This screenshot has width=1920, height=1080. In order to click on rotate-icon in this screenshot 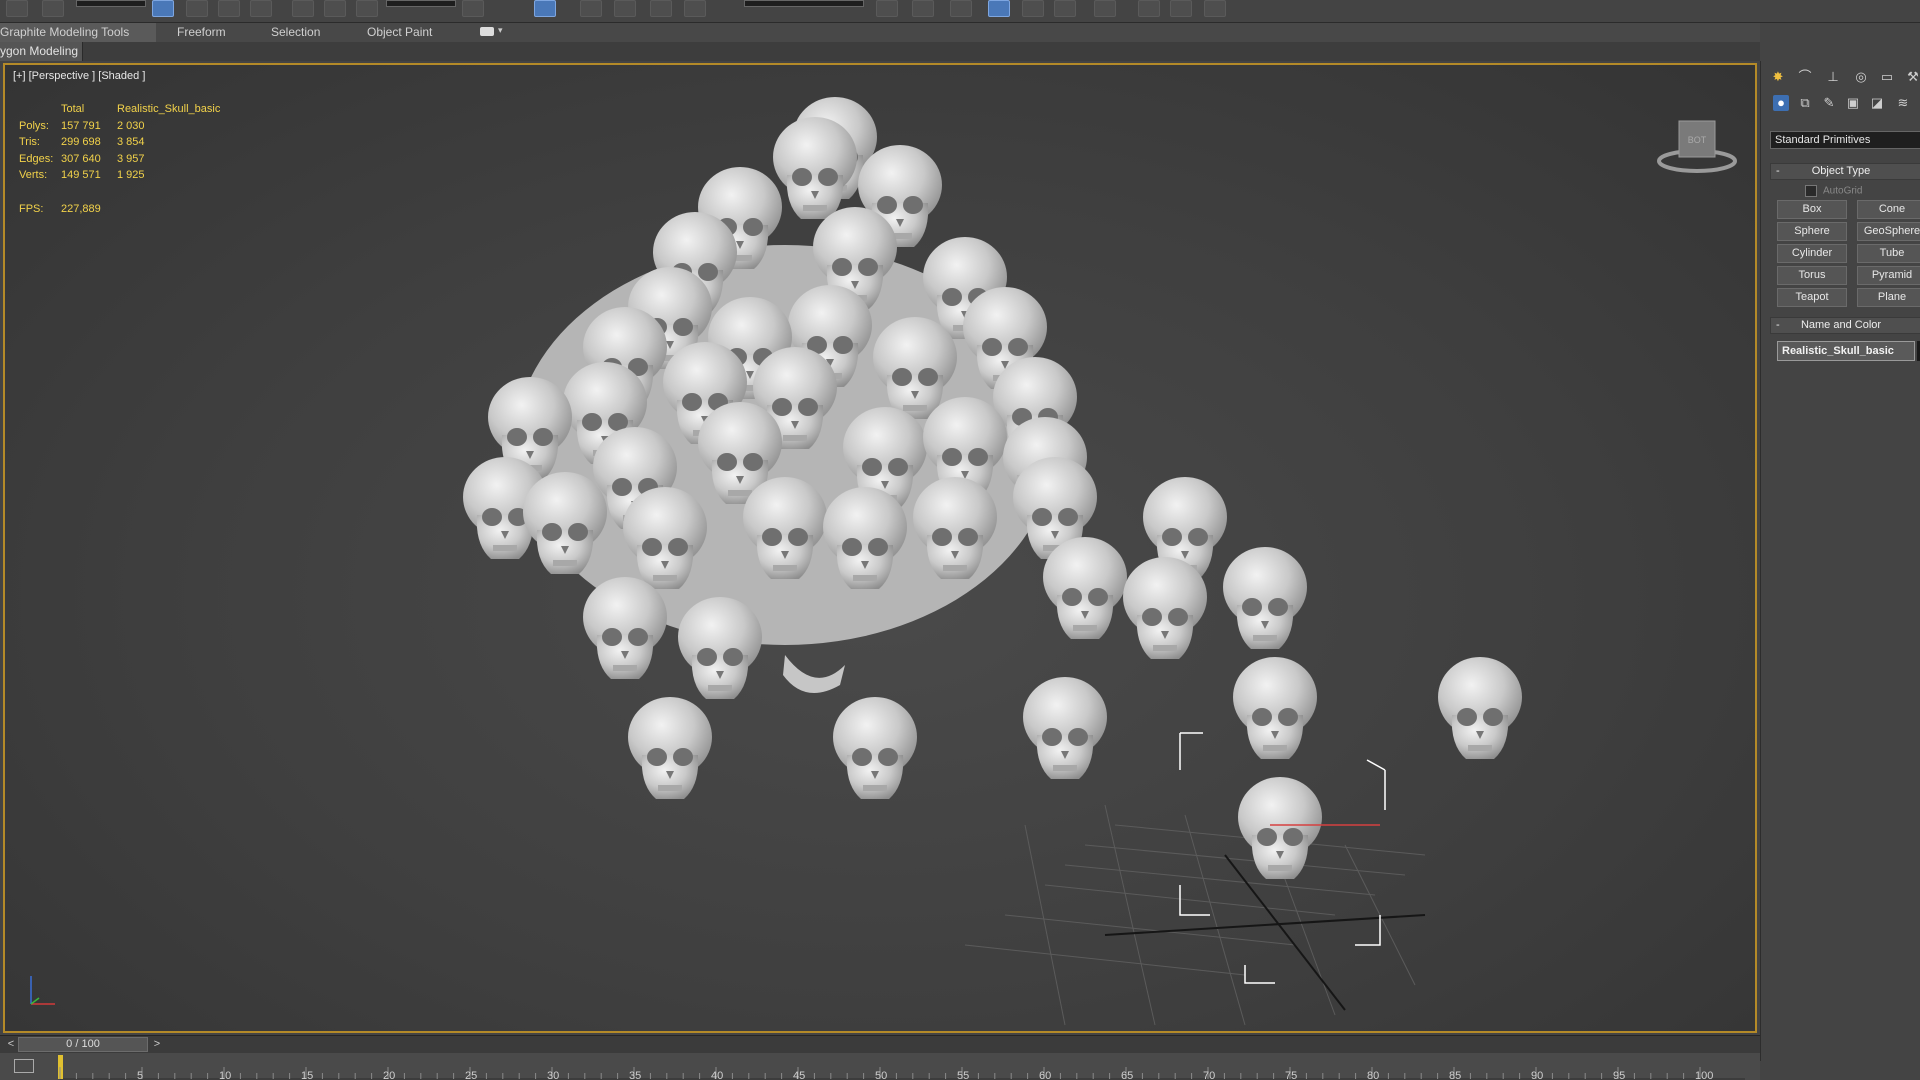, I will do `click(335, 8)`.